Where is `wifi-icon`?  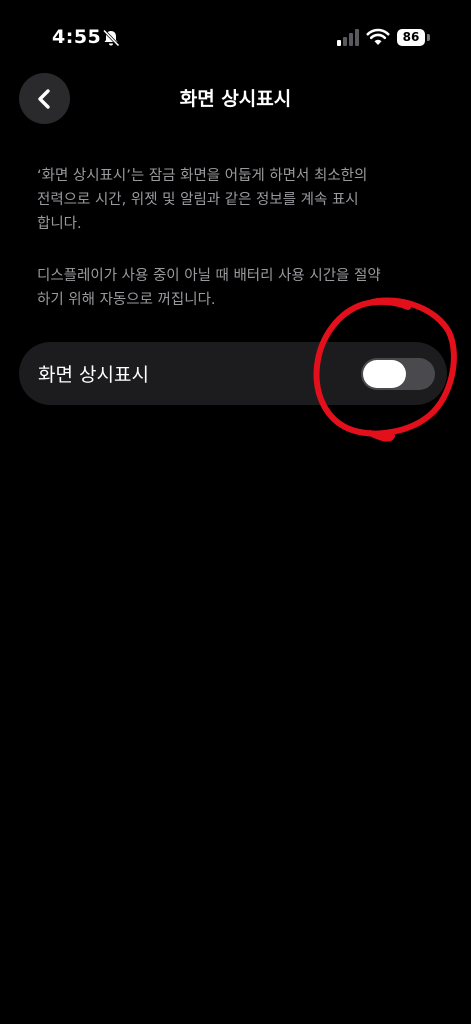 wifi-icon is located at coordinates (378, 37).